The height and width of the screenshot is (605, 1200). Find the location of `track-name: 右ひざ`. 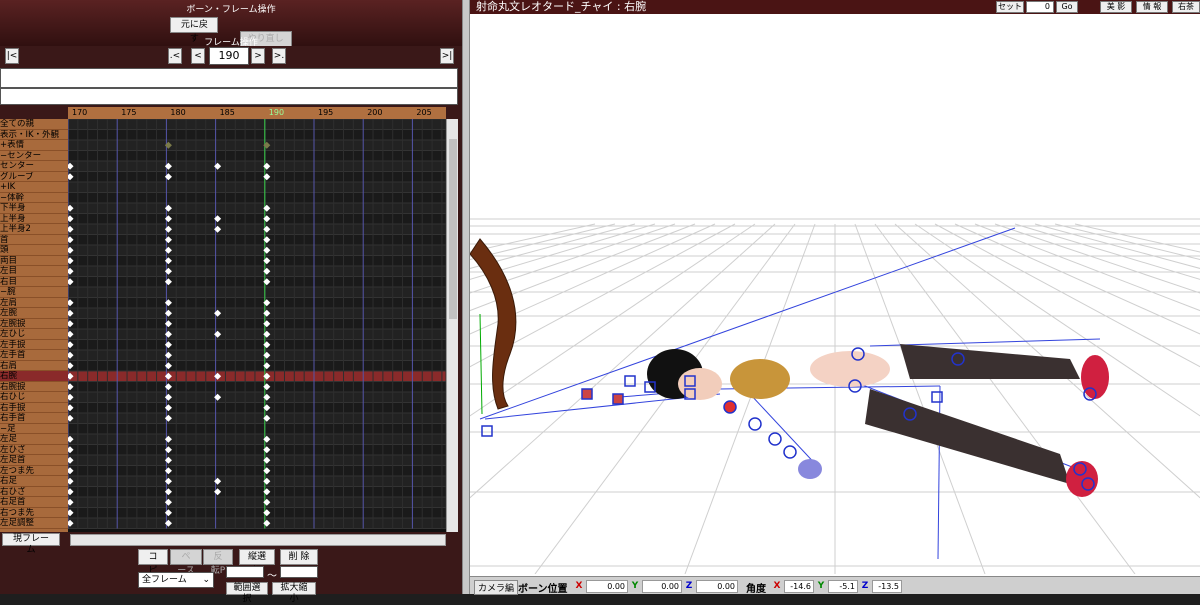

track-name: 右ひざ is located at coordinates (34, 492).